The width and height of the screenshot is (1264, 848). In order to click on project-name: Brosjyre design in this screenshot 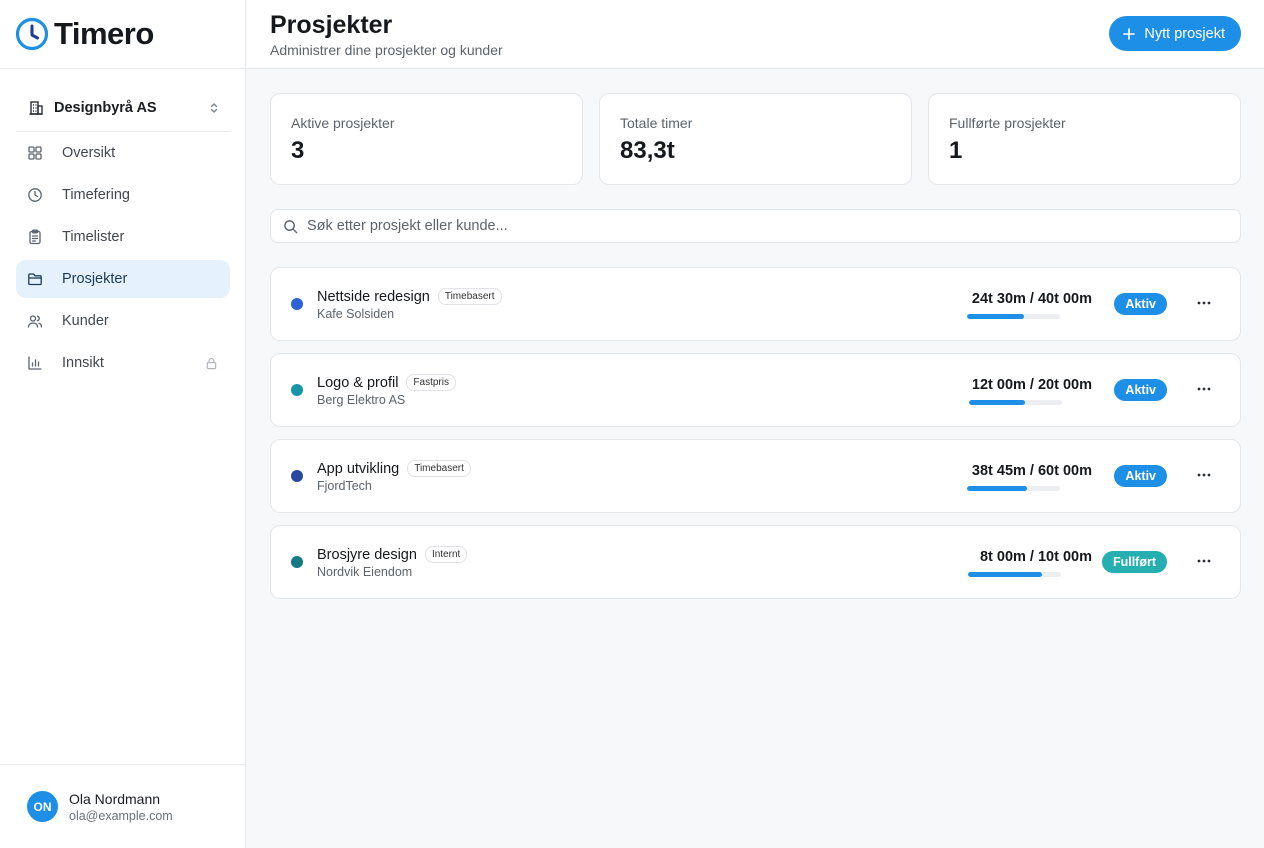, I will do `click(367, 554)`.